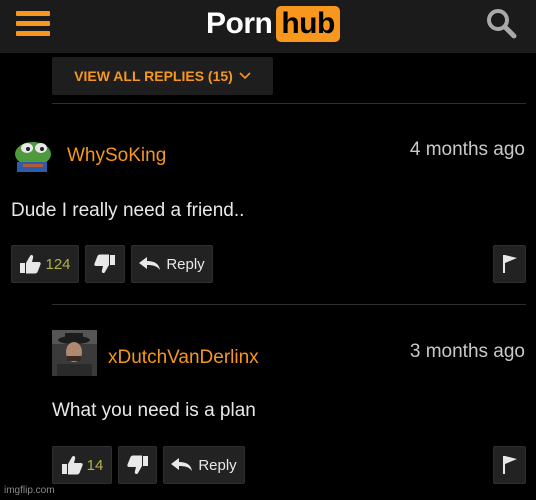  What do you see at coordinates (58, 264) in the screenshot?
I see `like-count: 124` at bounding box center [58, 264].